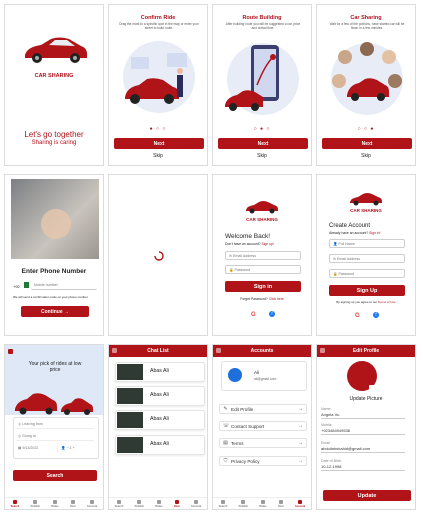 Image resolution: width=423 pixels, height=517 pixels. I want to click on chat-icon, so click(72, 501).